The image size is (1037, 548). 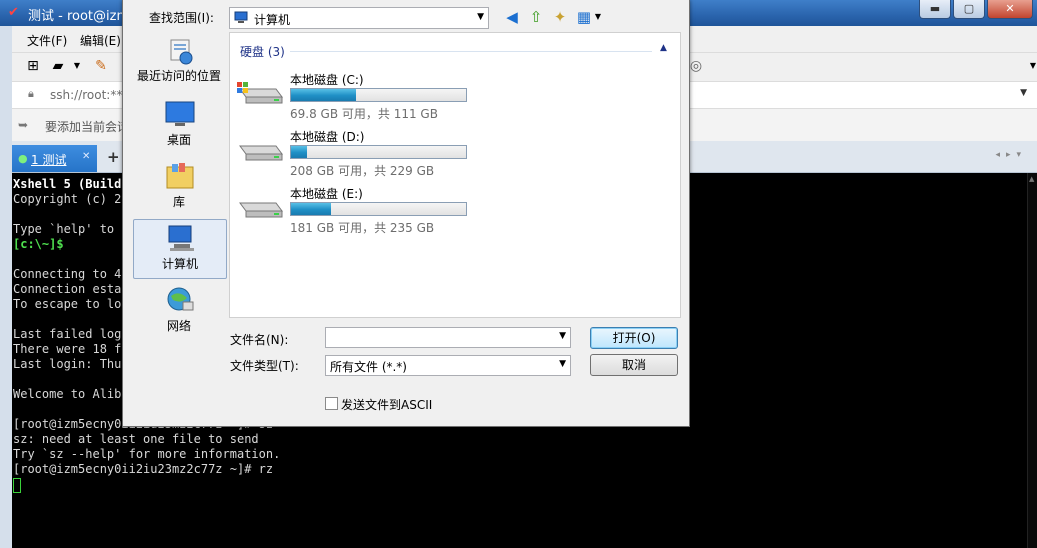 I want to click on place-label: 库, so click(x=178, y=202).